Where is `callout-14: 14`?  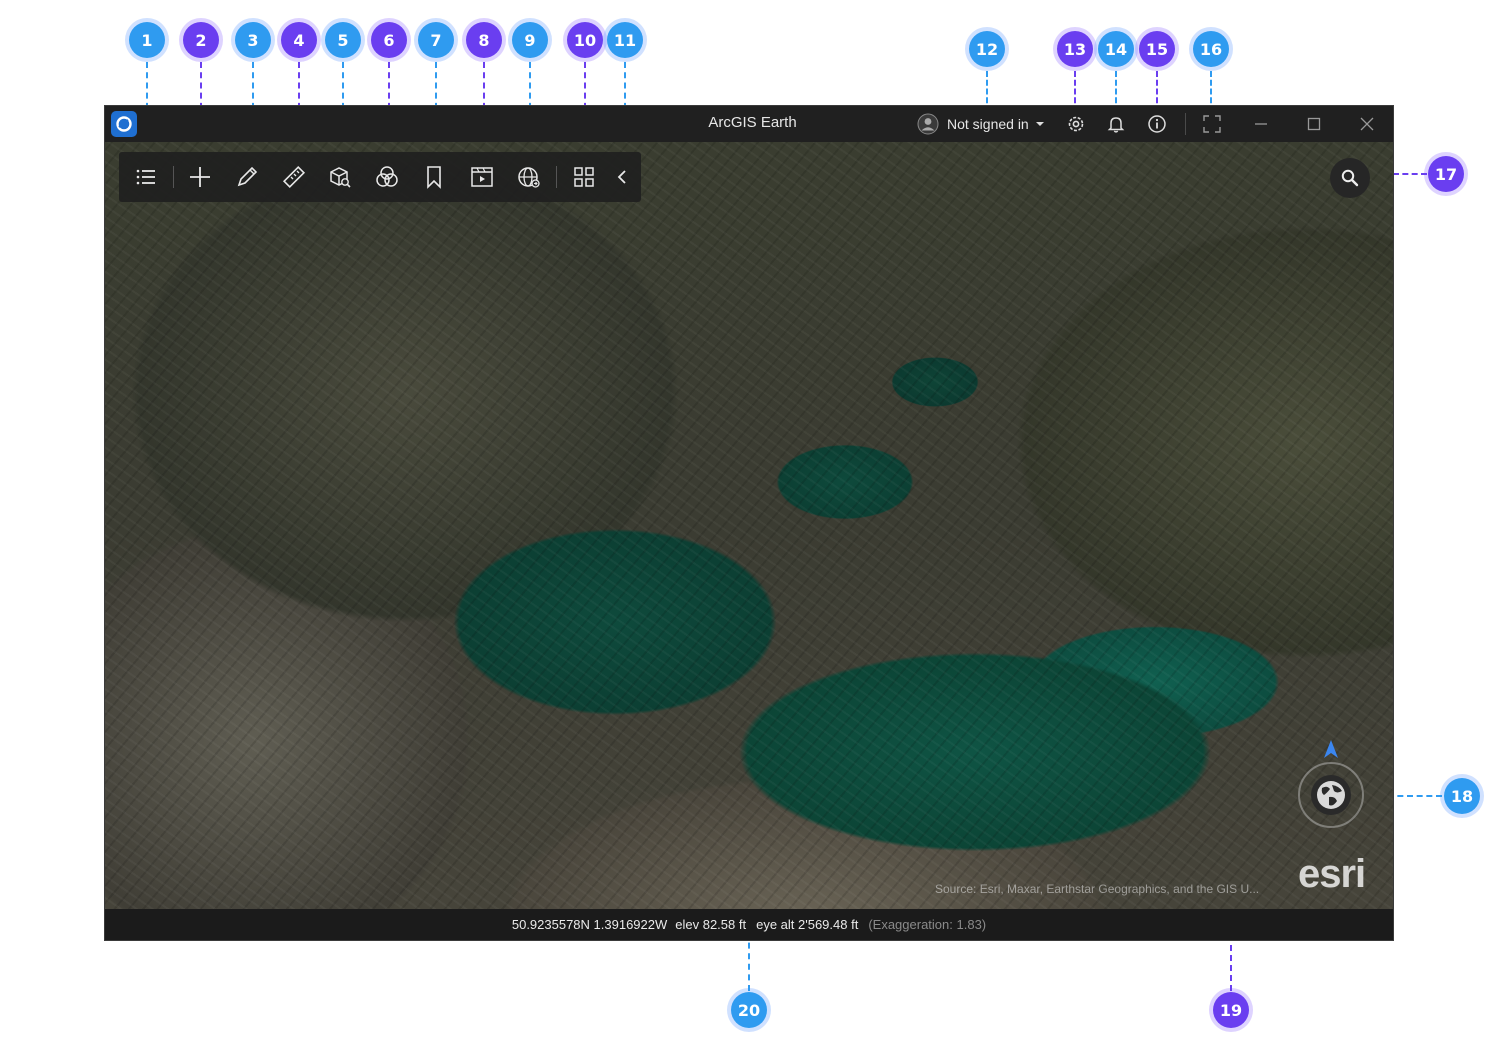
callout-14: 14 is located at coordinates (1116, 49).